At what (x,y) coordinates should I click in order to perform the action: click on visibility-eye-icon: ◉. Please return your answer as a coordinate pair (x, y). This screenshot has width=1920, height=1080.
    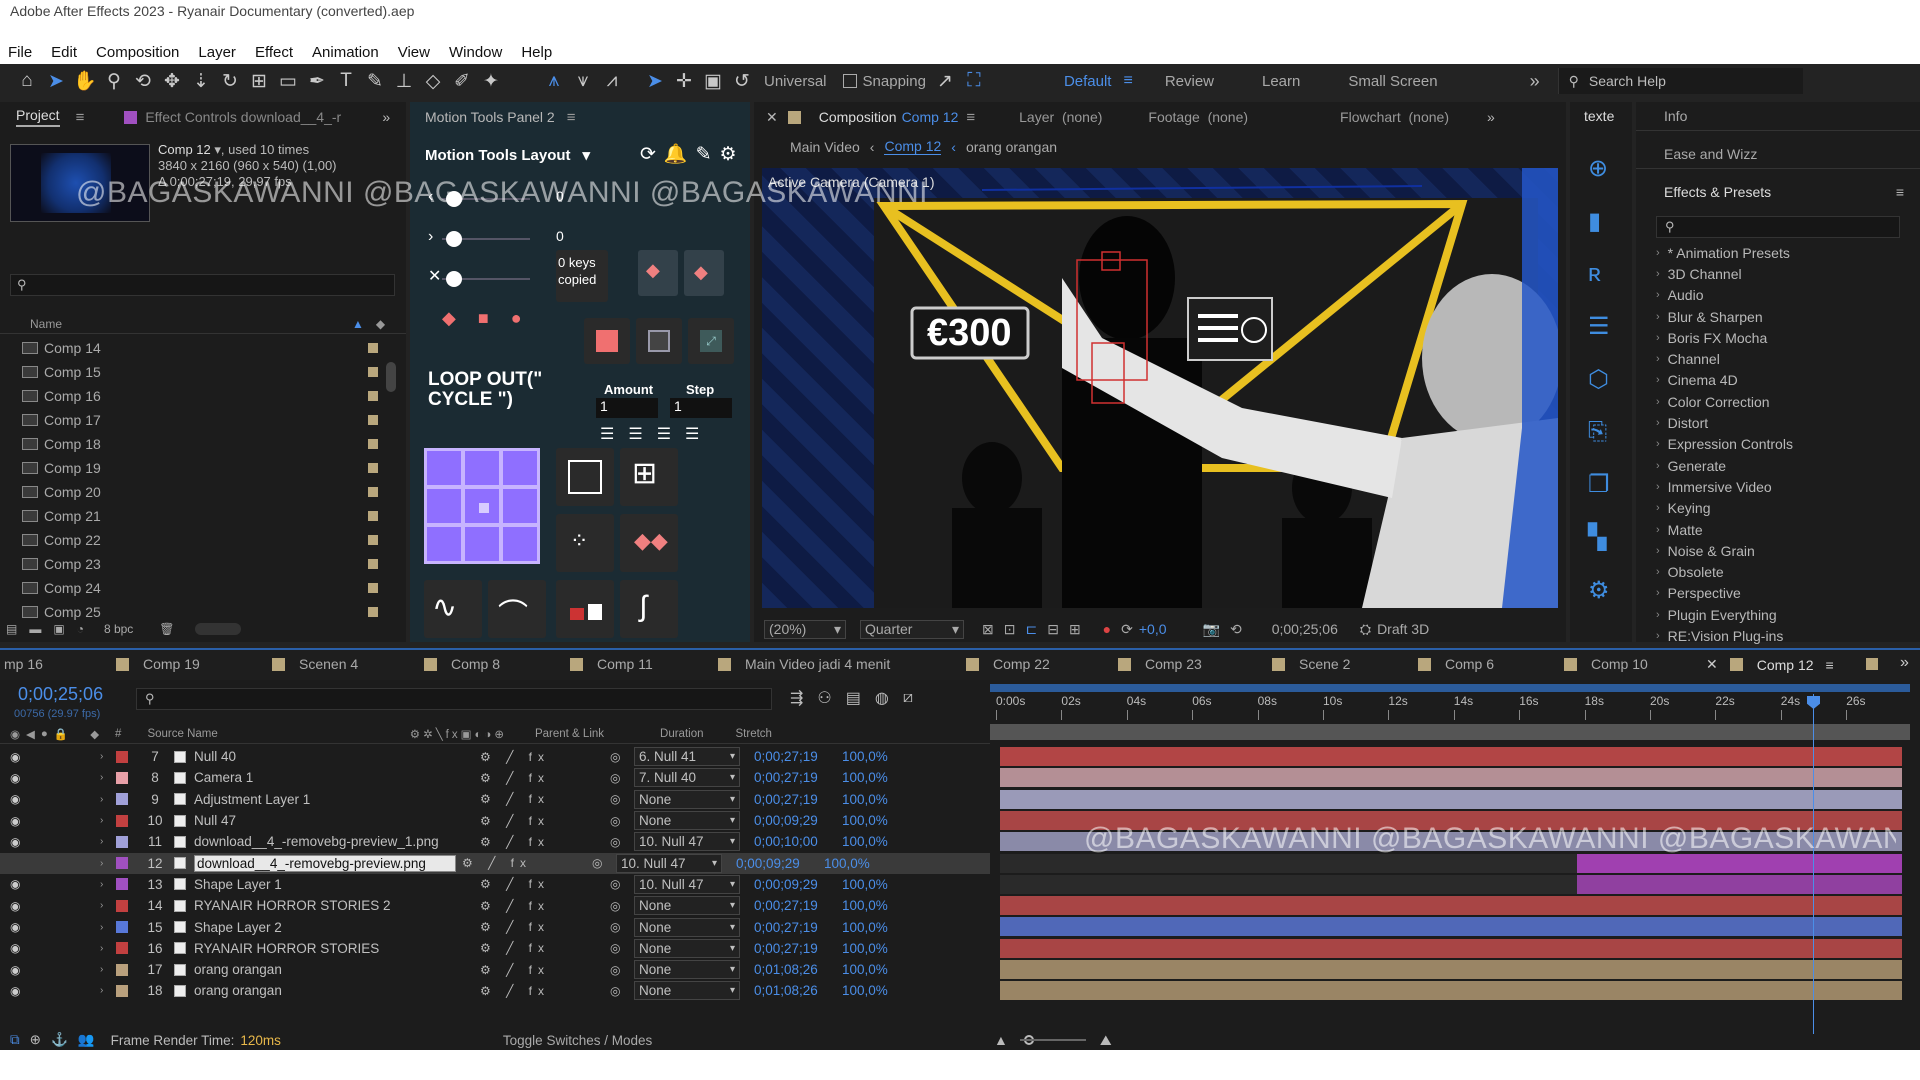
    Looking at the image, I should click on (16, 991).